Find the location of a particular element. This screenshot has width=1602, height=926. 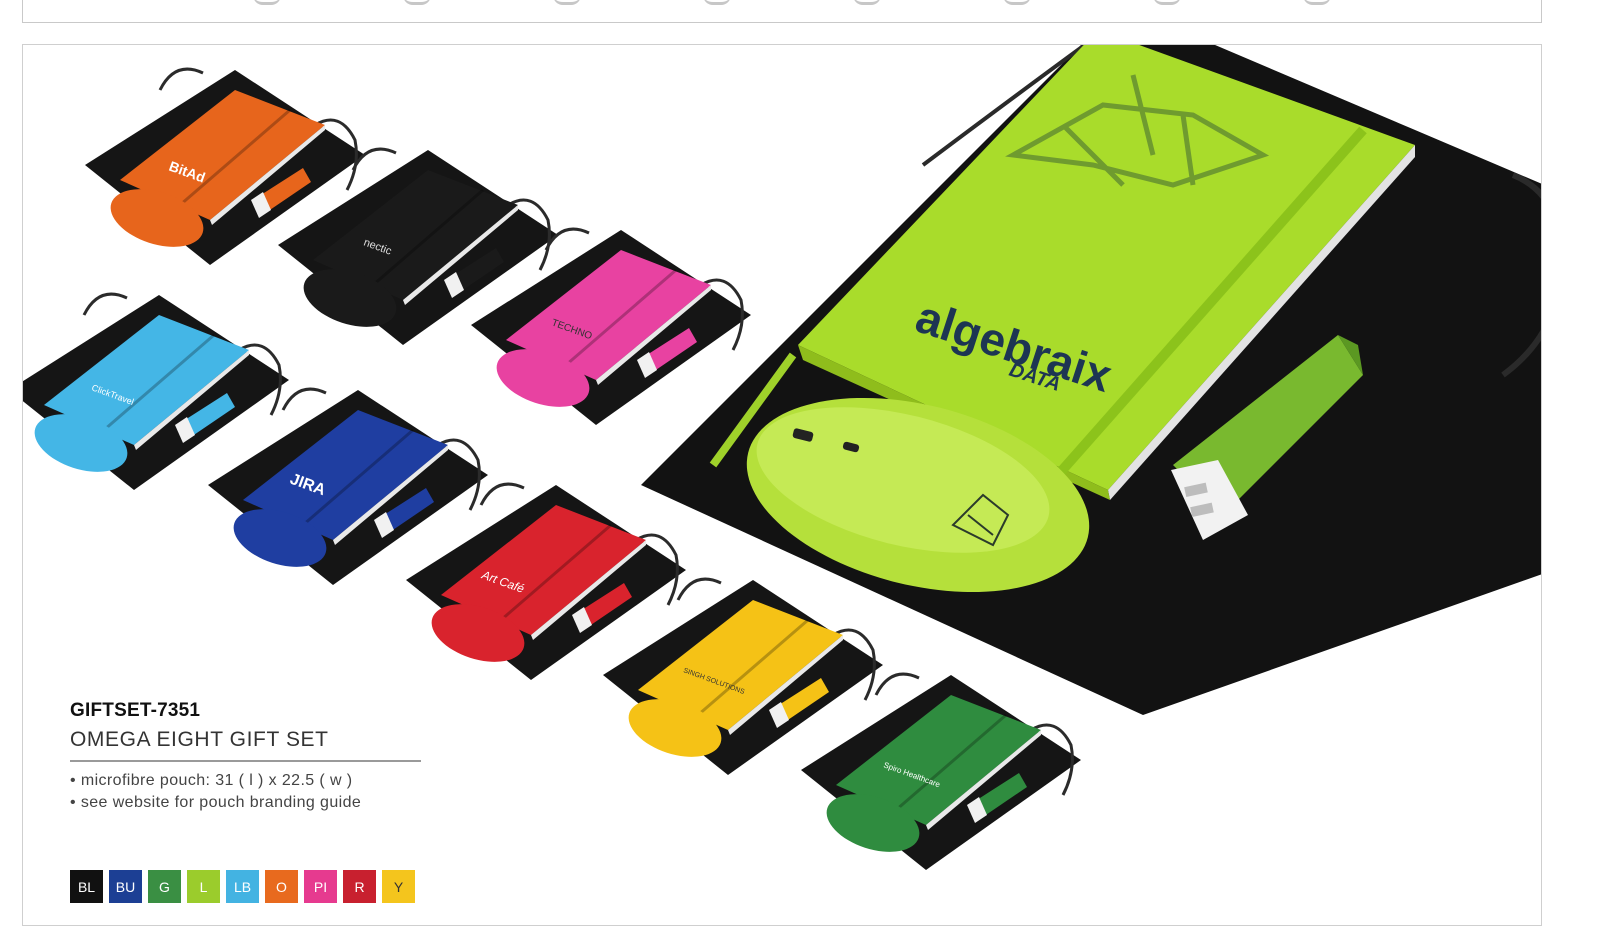

previous-product-strip is located at coordinates (782, 11).